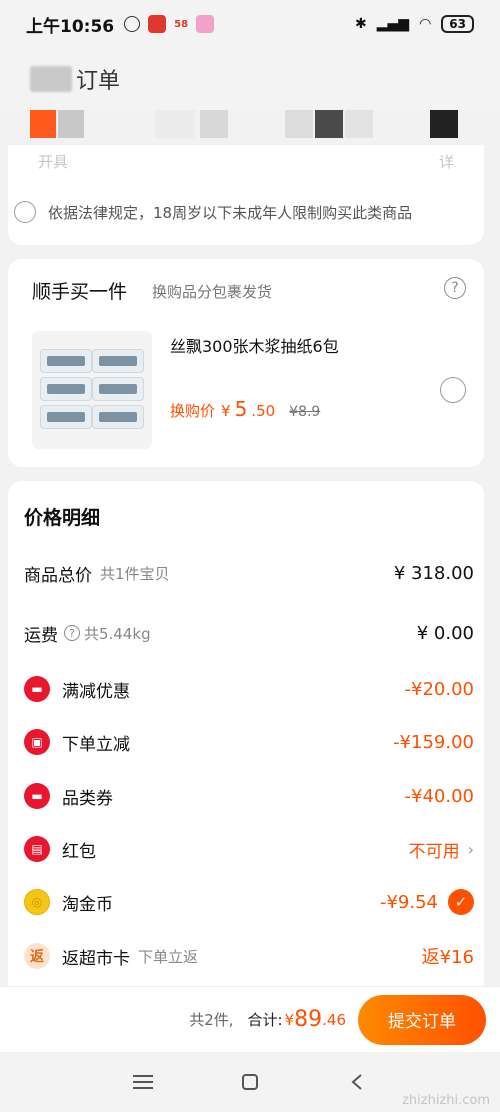 This screenshot has width=500, height=1112. Describe the element at coordinates (37, 742) in the screenshot. I see `discount-icon: ▣` at that location.